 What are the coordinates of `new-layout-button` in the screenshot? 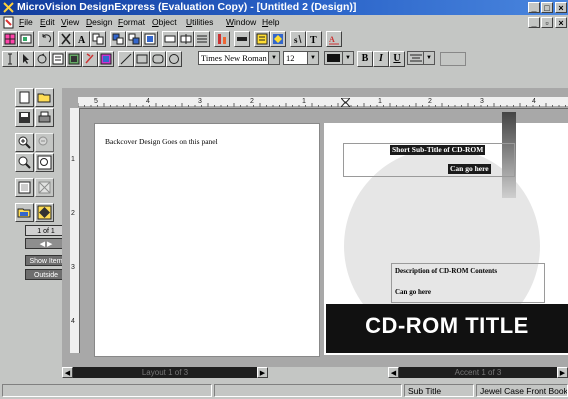 It's located at (10, 39).